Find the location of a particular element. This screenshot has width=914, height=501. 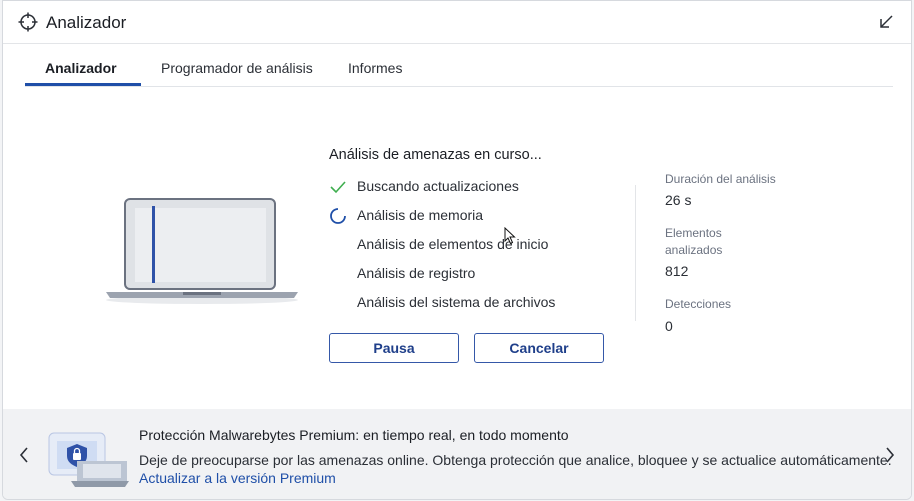

duration-label: Duración del análisis is located at coordinates (720, 179).